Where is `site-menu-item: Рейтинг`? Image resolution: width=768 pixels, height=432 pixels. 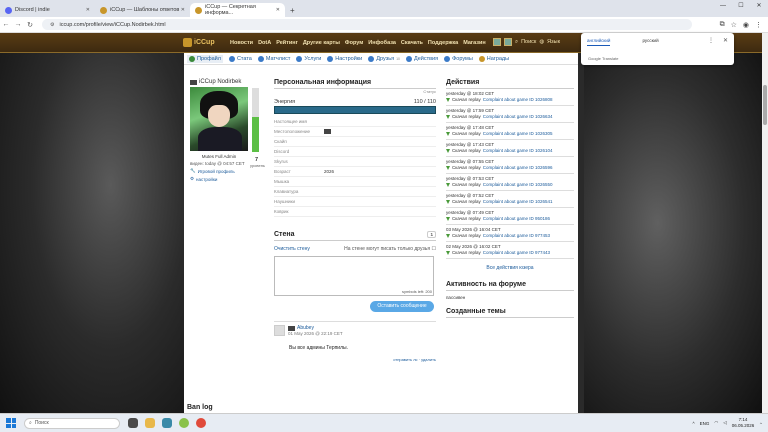
site-menu-item: Рейтинг is located at coordinates (287, 43).